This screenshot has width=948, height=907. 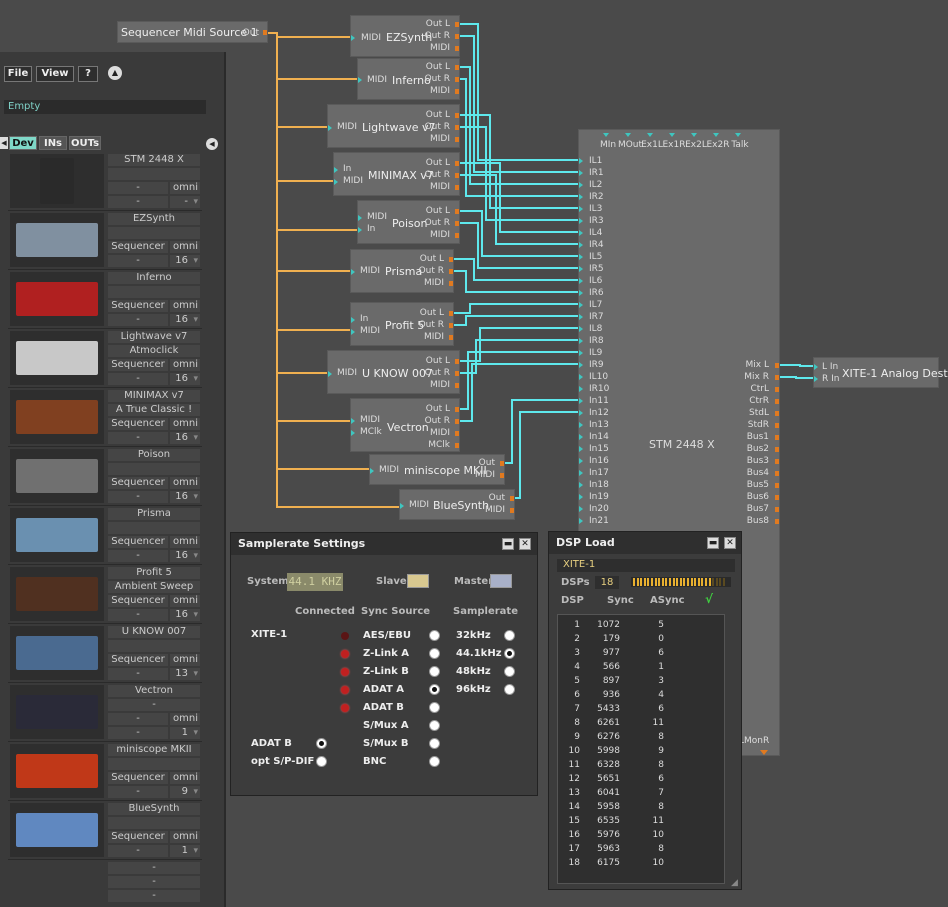 What do you see at coordinates (23, 143) in the screenshot?
I see `tab-dev: Dev` at bounding box center [23, 143].